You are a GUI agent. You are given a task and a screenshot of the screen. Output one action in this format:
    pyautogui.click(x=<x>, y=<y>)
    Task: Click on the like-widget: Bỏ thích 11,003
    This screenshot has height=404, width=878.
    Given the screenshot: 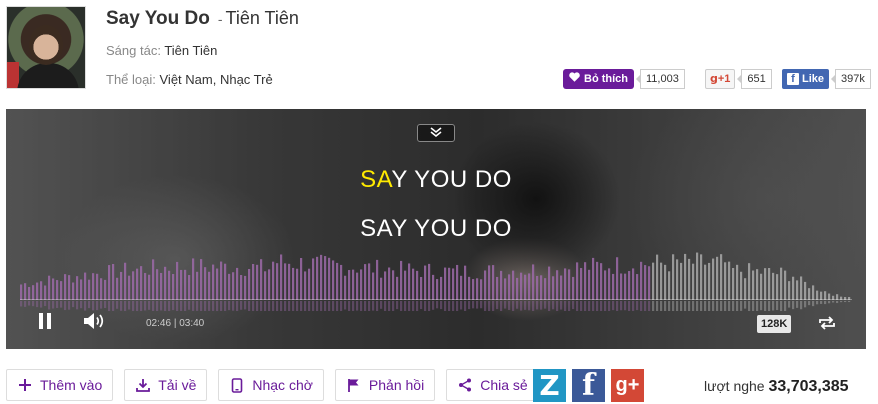 What is the action you would take?
    pyautogui.click(x=624, y=78)
    